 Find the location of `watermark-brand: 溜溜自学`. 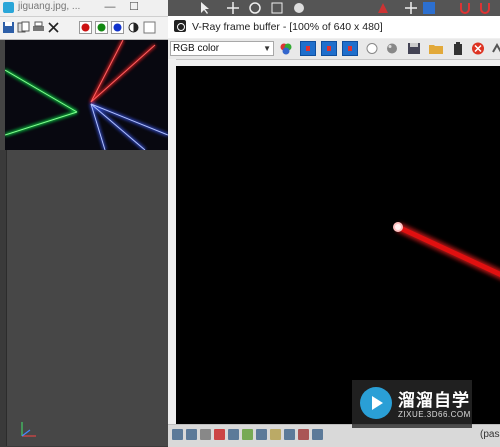

watermark-brand: 溜溜自学 is located at coordinates (434, 400).